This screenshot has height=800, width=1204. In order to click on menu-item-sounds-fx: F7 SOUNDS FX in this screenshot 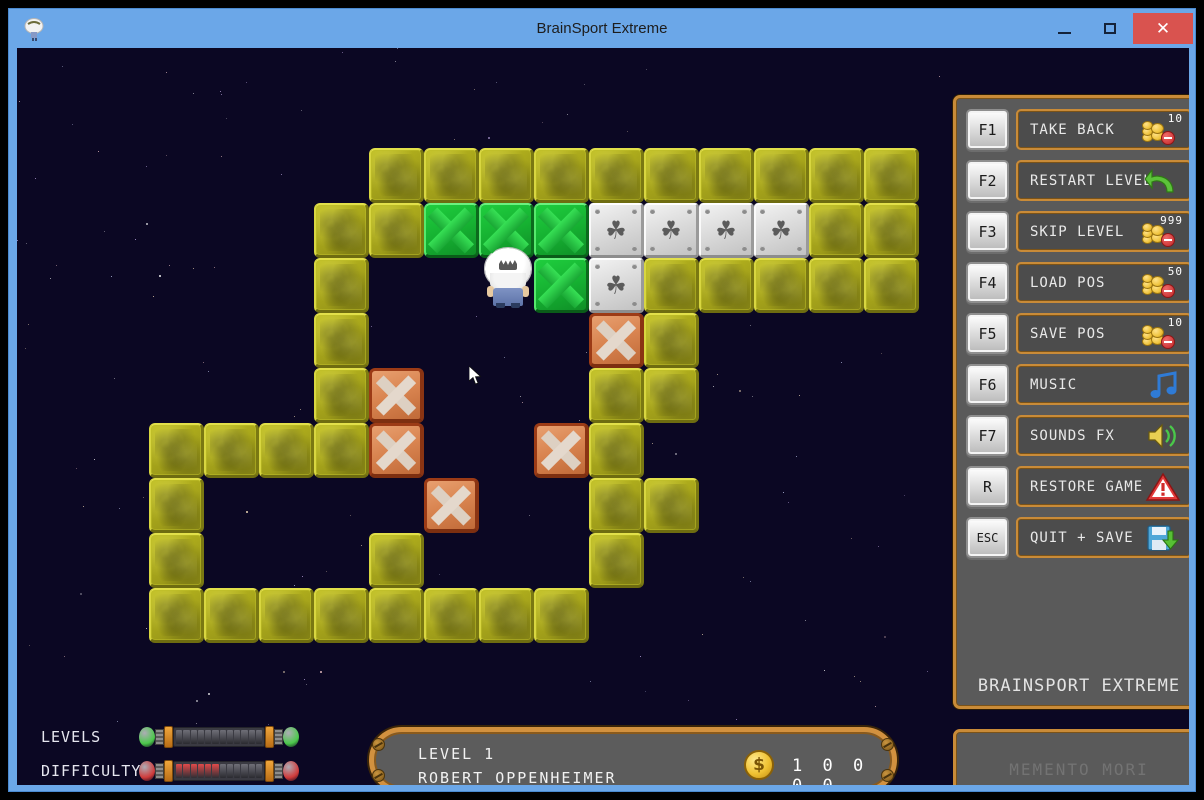, I will do `click(1077, 435)`.